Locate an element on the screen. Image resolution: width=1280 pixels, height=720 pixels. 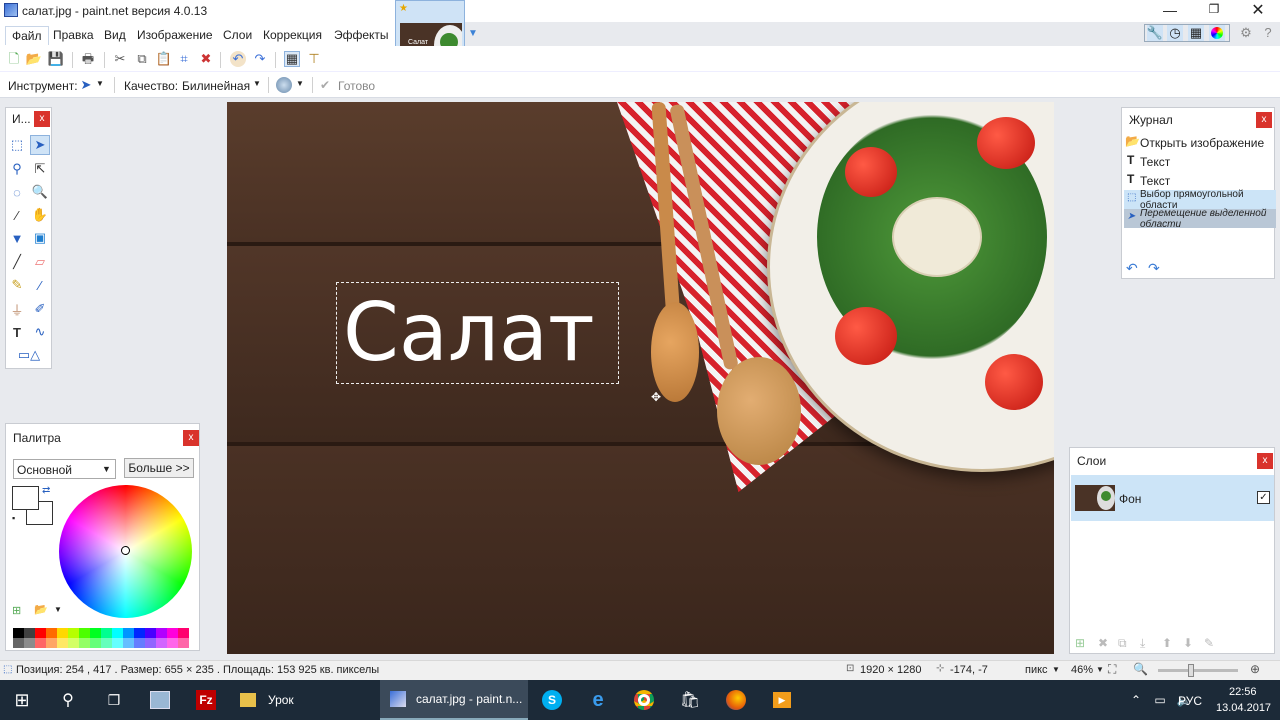
restore-button: ❐ is located at coordinates (1214, 10).